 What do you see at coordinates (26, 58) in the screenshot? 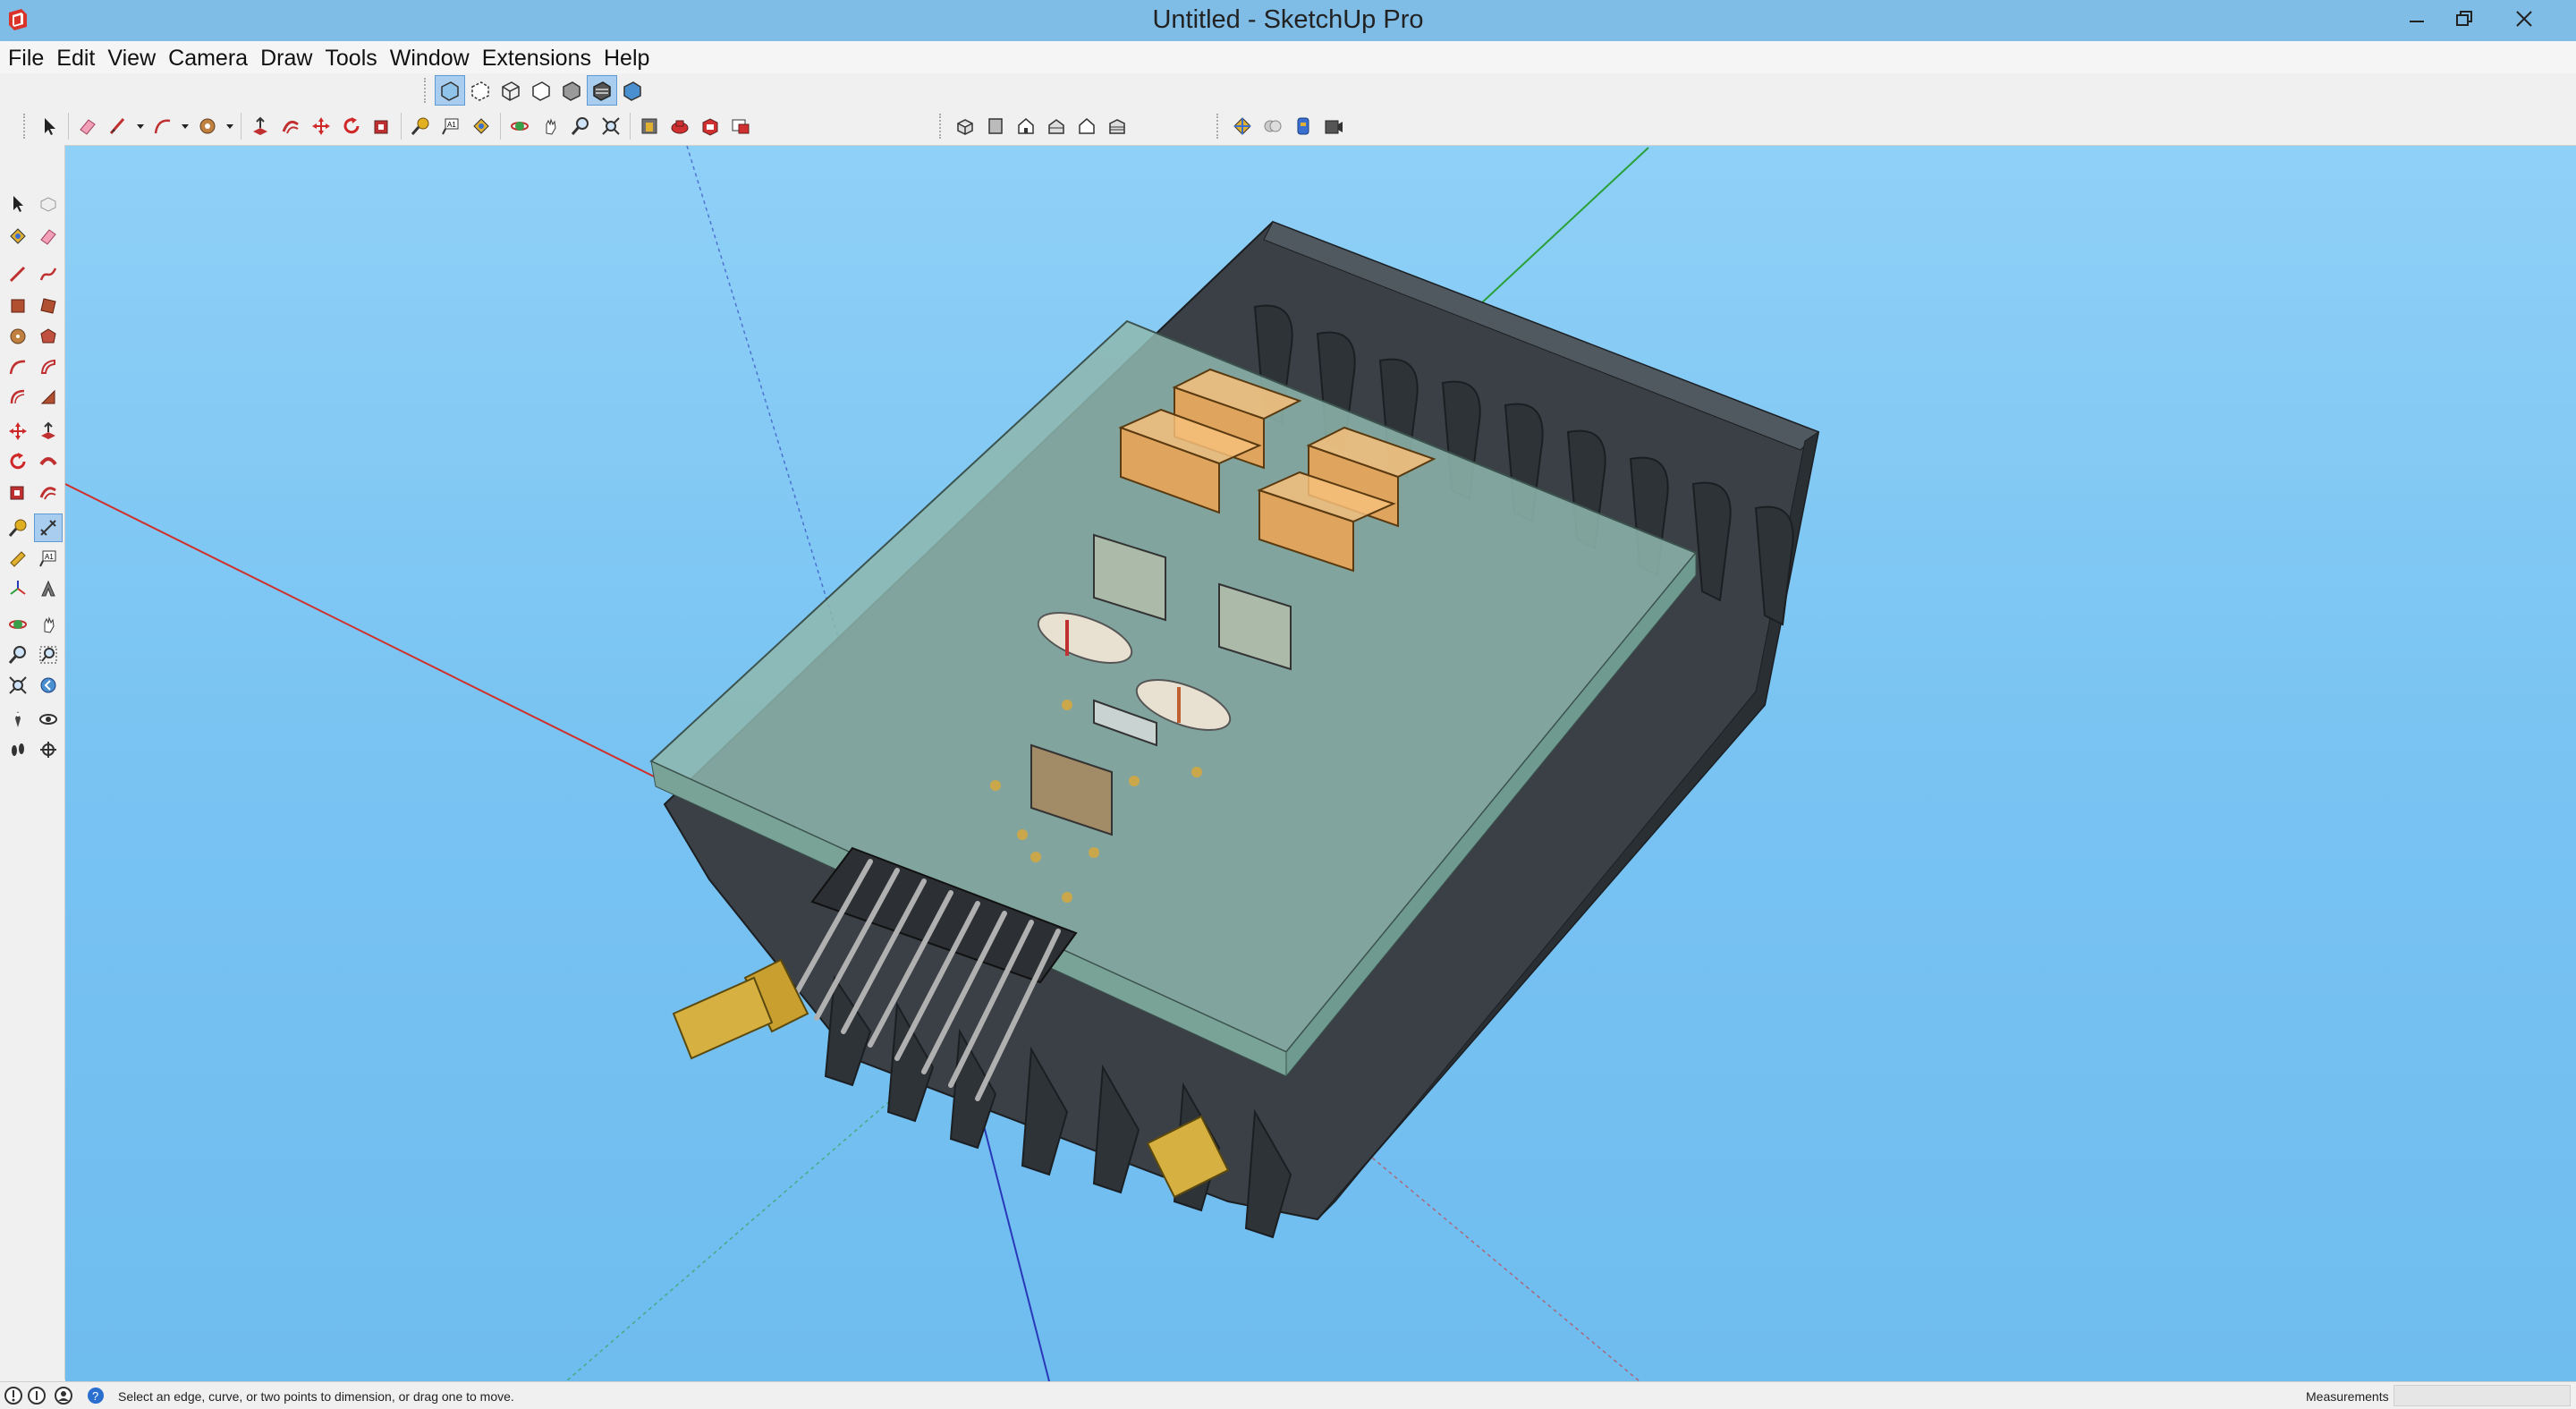
I see `menu-file: File` at bounding box center [26, 58].